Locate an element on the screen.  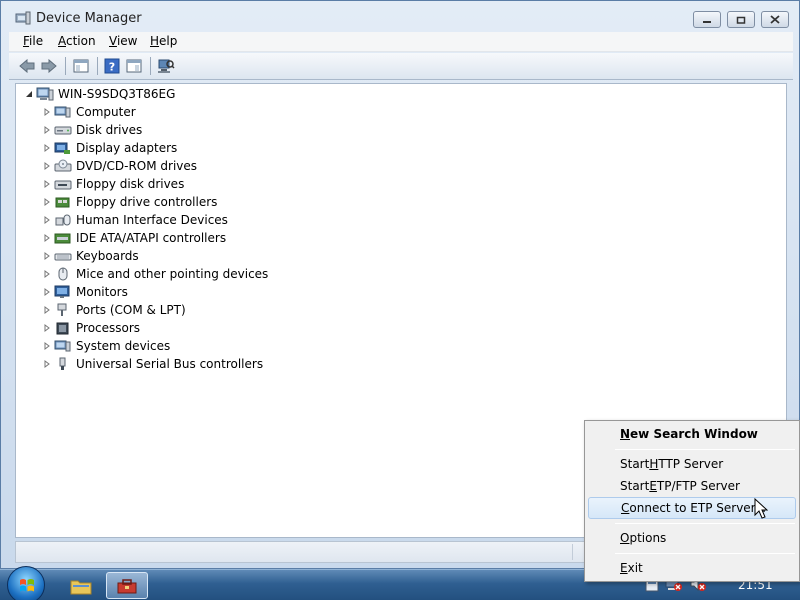
tree-item-computer: Computer is located at coordinates (89, 112).